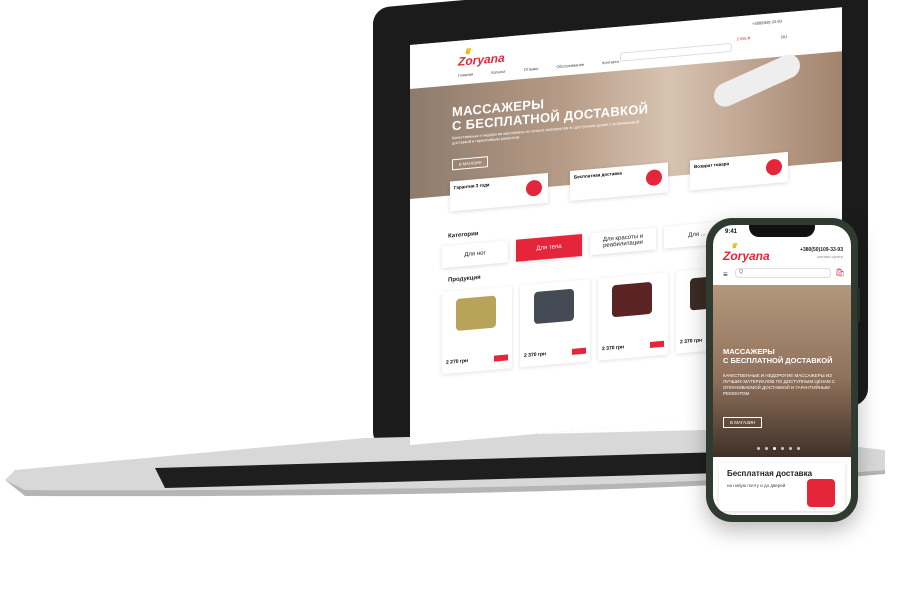 The image size is (921, 616). I want to click on product-price: 2 270 грн, so click(457, 361).